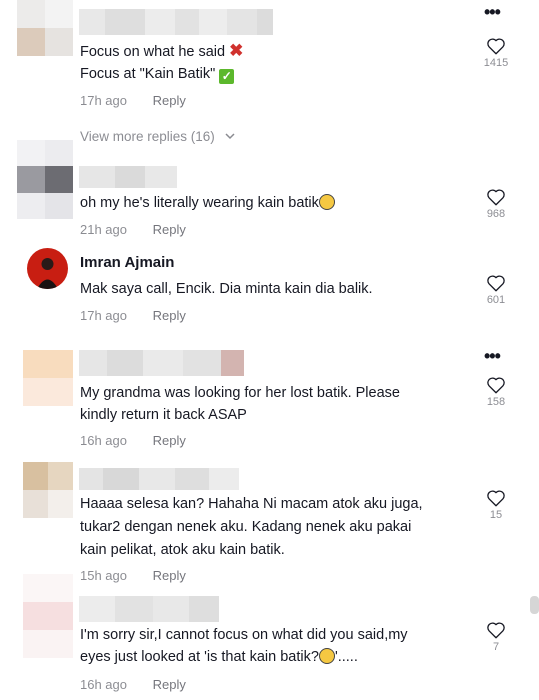 The height and width of the screenshot is (700, 539). I want to click on like-count: 968, so click(496, 214).